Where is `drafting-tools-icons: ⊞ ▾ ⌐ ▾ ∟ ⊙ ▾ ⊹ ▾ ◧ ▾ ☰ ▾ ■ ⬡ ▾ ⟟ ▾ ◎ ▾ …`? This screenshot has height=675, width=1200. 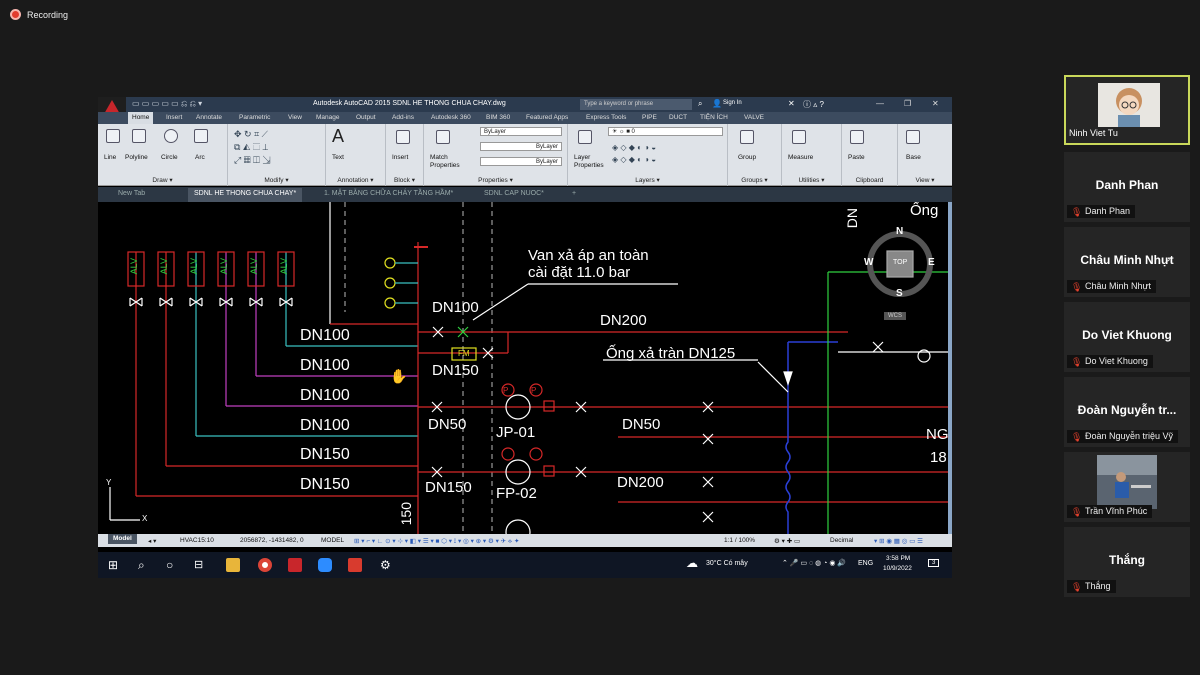
drafting-tools-icons: ⊞ ▾ ⌐ ▾ ∟ ⊙ ▾ ⊹ ▾ ◧ ▾ ☰ ▾ ■ ⬡ ▾ ⟟ ▾ ◎ ▾ … is located at coordinates (436, 541).